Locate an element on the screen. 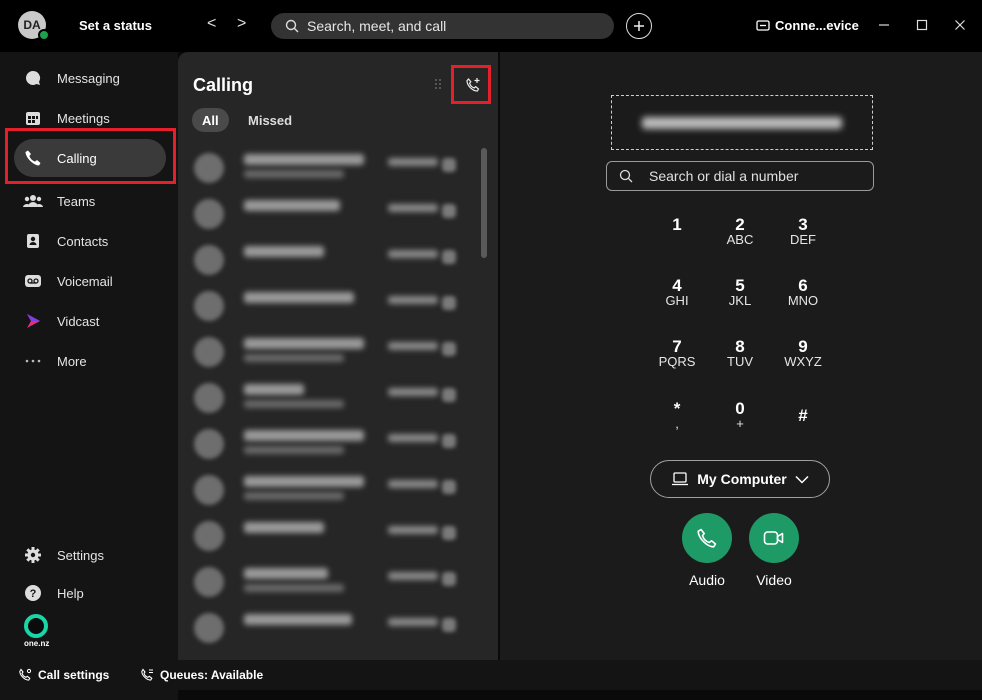 The height and width of the screenshot is (700, 982). connect-device-button: Conne...evice is located at coordinates (807, 25).